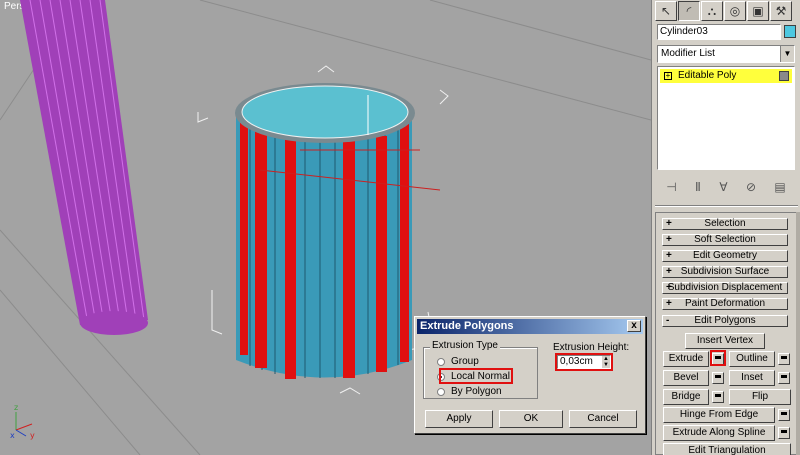 The height and width of the screenshot is (455, 800). I want to click on extrude-button: Extrude, so click(686, 359).